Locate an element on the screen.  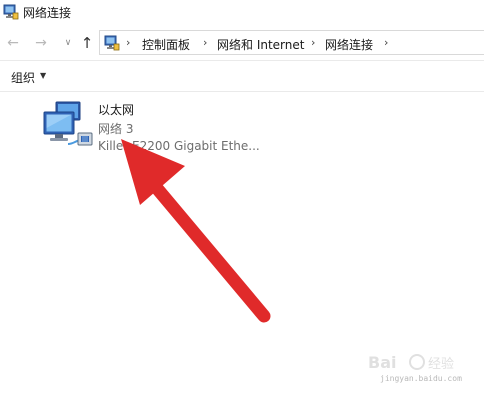
back-button: ← is located at coordinates (13, 43).